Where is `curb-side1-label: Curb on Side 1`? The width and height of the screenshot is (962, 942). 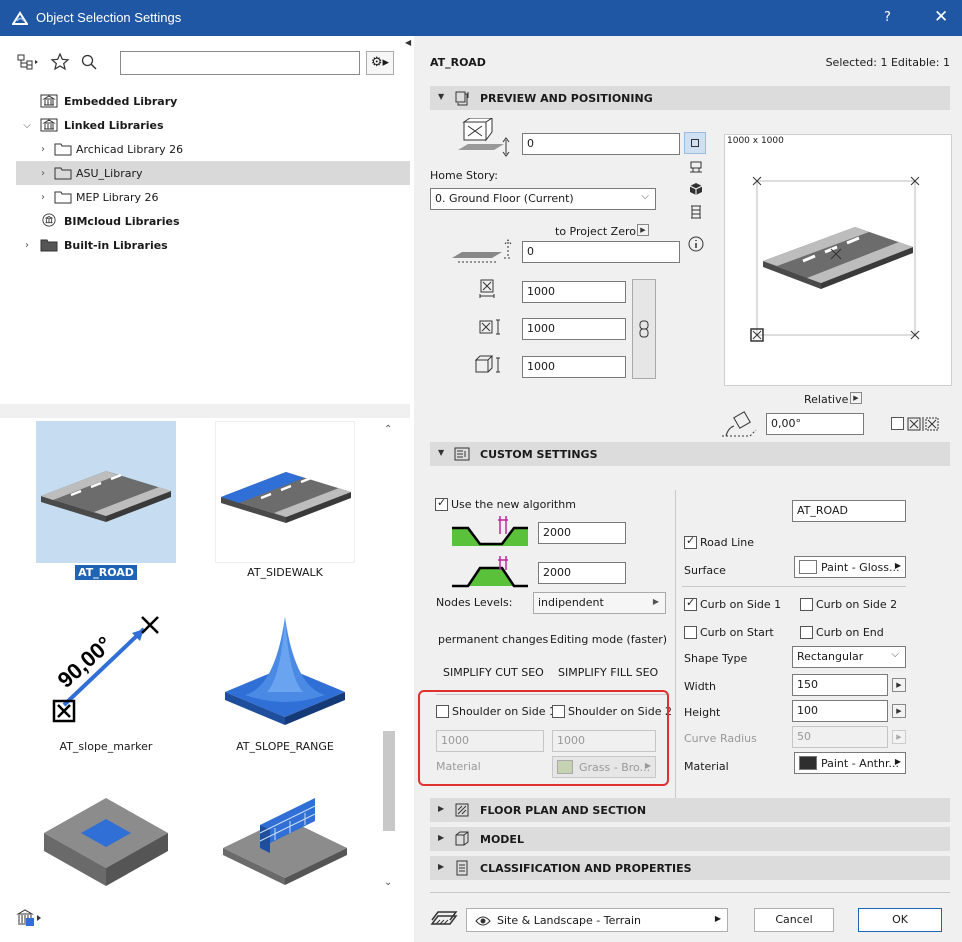
curb-side1-label: Curb on Side 1 is located at coordinates (741, 604).